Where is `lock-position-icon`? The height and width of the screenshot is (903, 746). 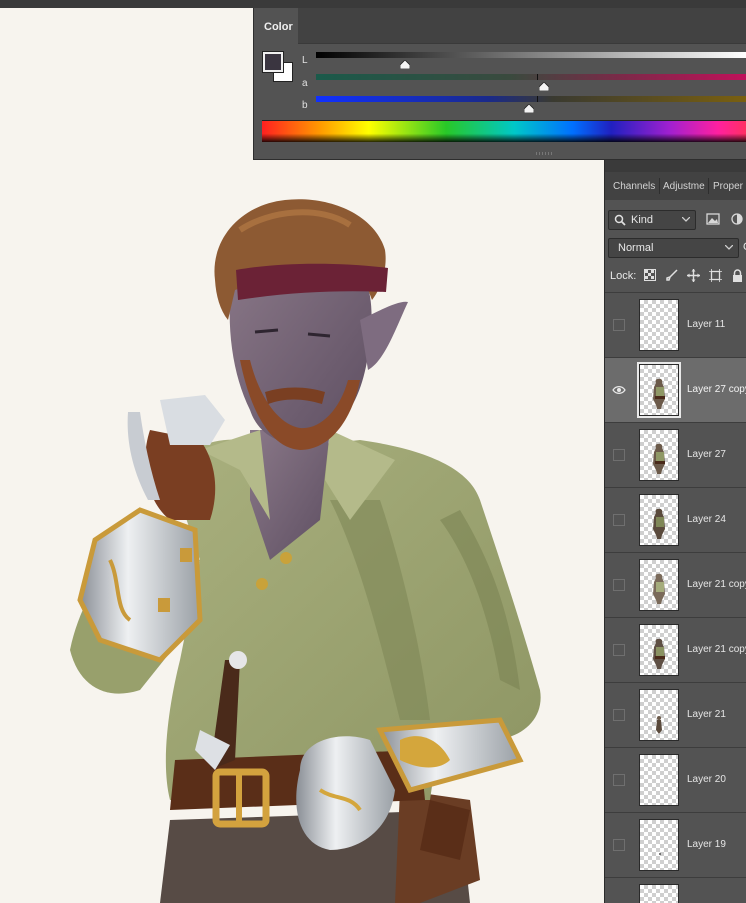 lock-position-icon is located at coordinates (693, 275).